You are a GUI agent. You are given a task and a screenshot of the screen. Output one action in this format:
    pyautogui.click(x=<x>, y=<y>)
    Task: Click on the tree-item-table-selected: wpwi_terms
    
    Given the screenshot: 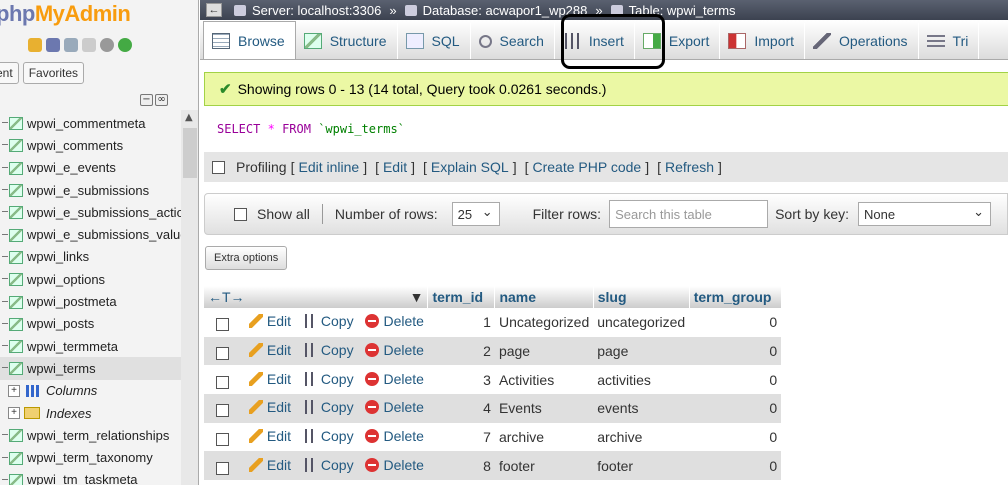 What is the action you would take?
    pyautogui.click(x=90, y=368)
    